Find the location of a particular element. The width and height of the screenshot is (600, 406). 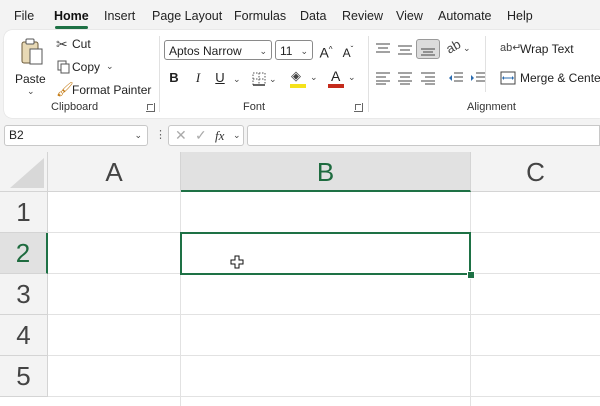

cell-a1 is located at coordinates (114, 212).